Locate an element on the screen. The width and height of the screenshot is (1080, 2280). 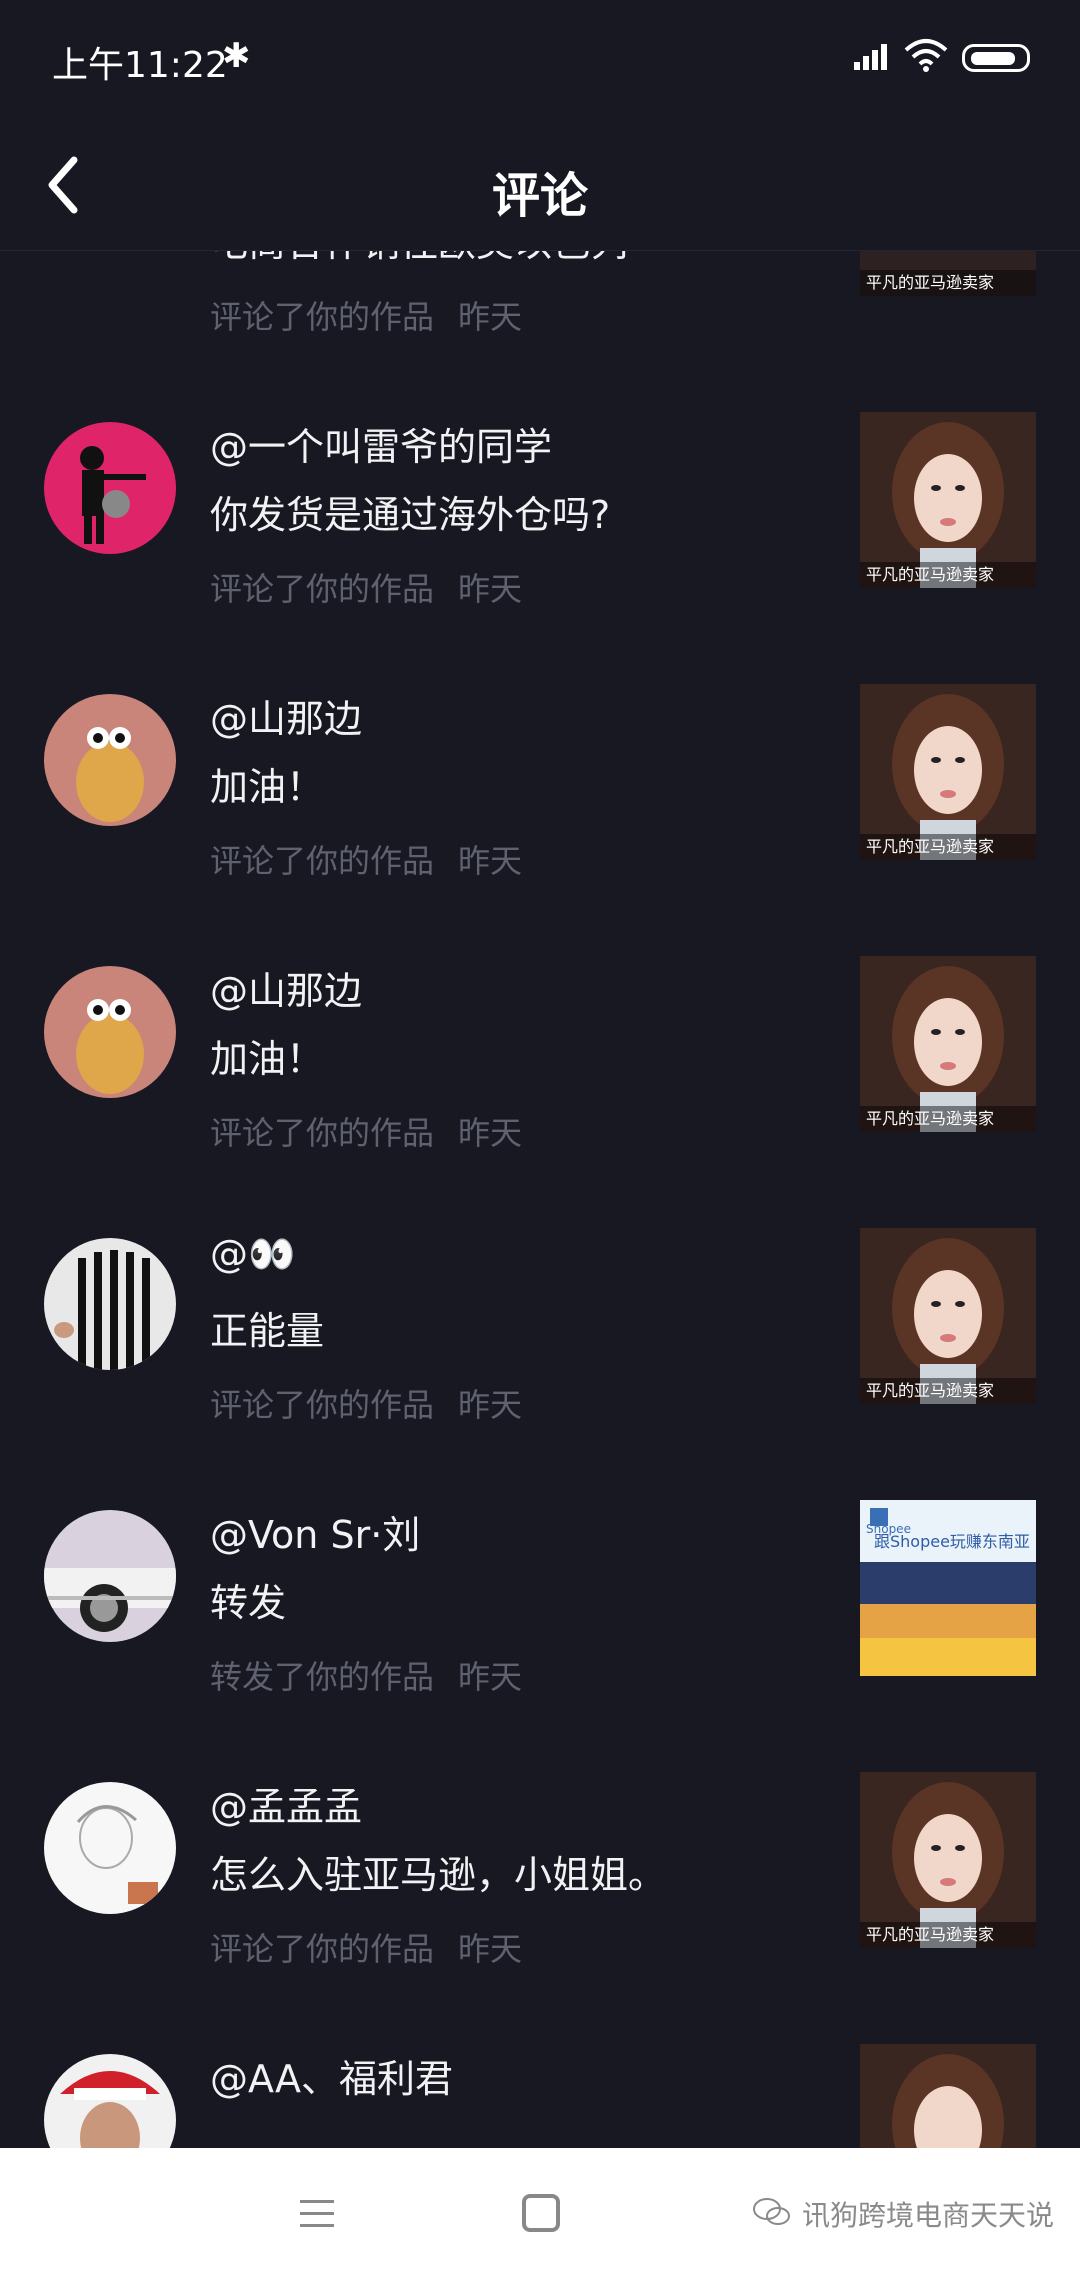
list-item: @👀 正能量 评论了你的作品 昨天 平凡的亚马逊卖家 is located at coordinates (540, 1344).